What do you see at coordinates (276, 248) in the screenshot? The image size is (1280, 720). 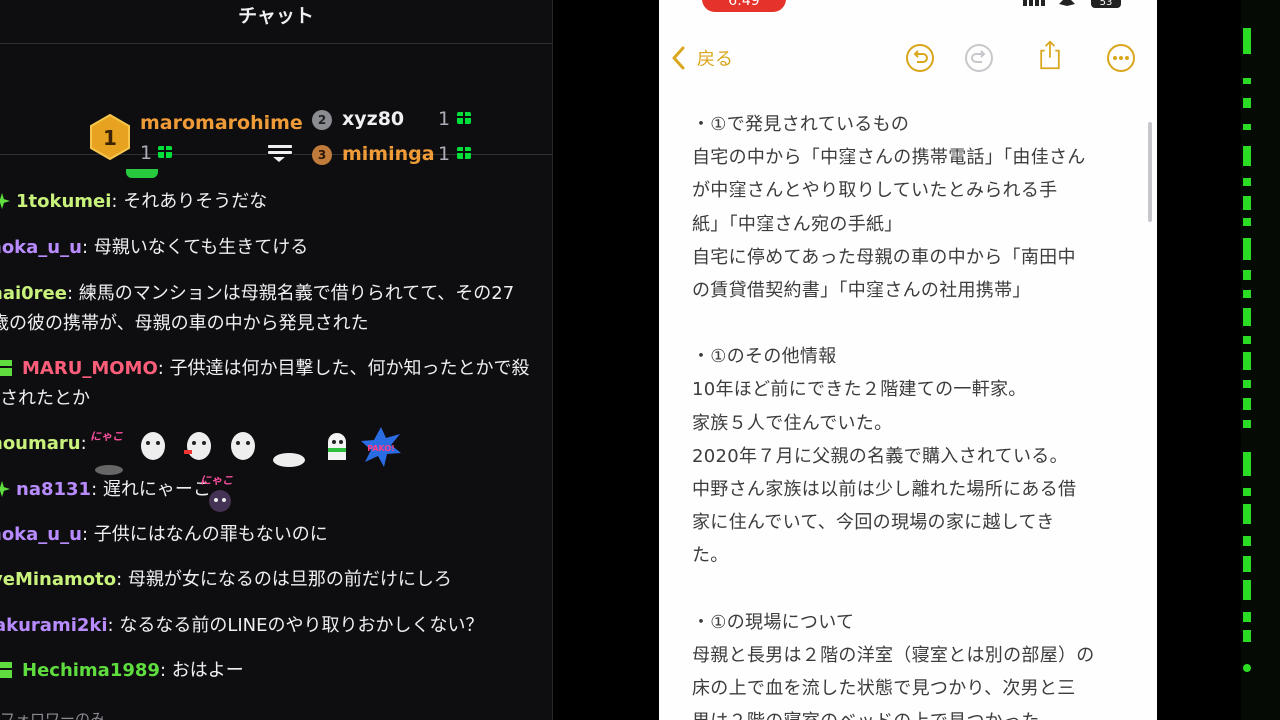 I see `chat-message: hoka_u_u: 母親いなくても生きてける` at bounding box center [276, 248].